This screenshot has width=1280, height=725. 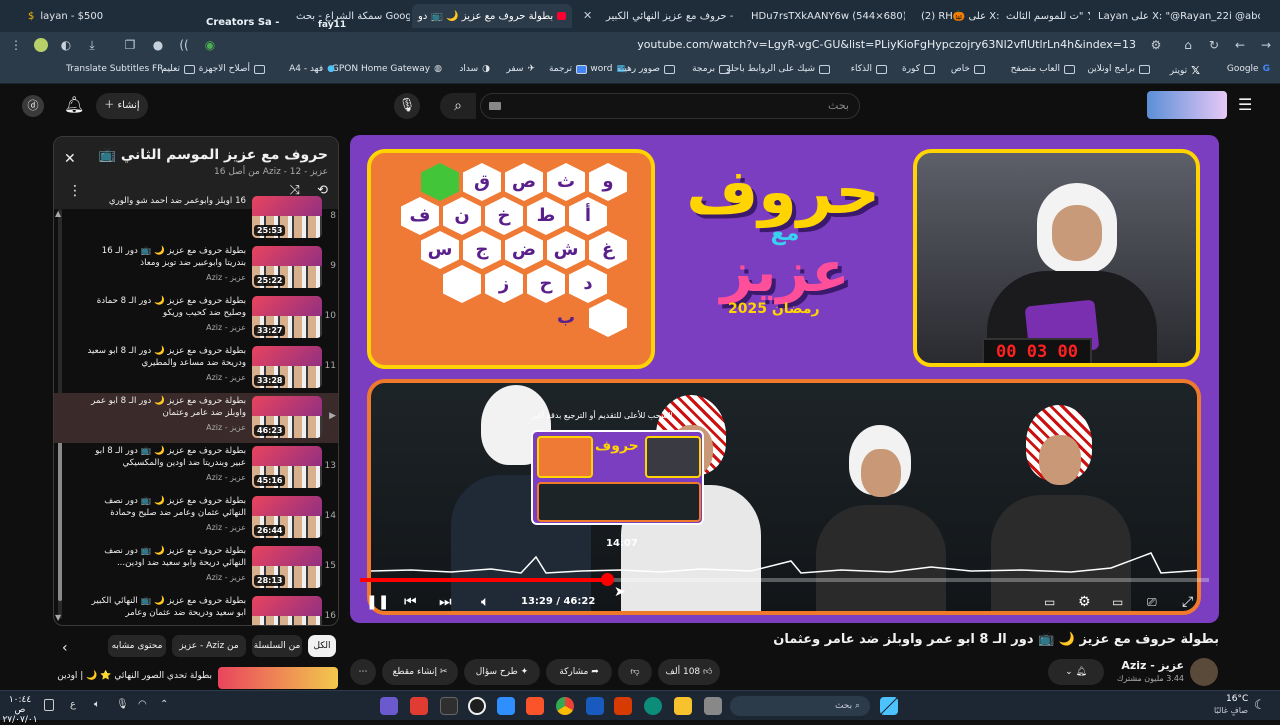 I want to click on chips-prev-icon: ‹, so click(x=65, y=648).